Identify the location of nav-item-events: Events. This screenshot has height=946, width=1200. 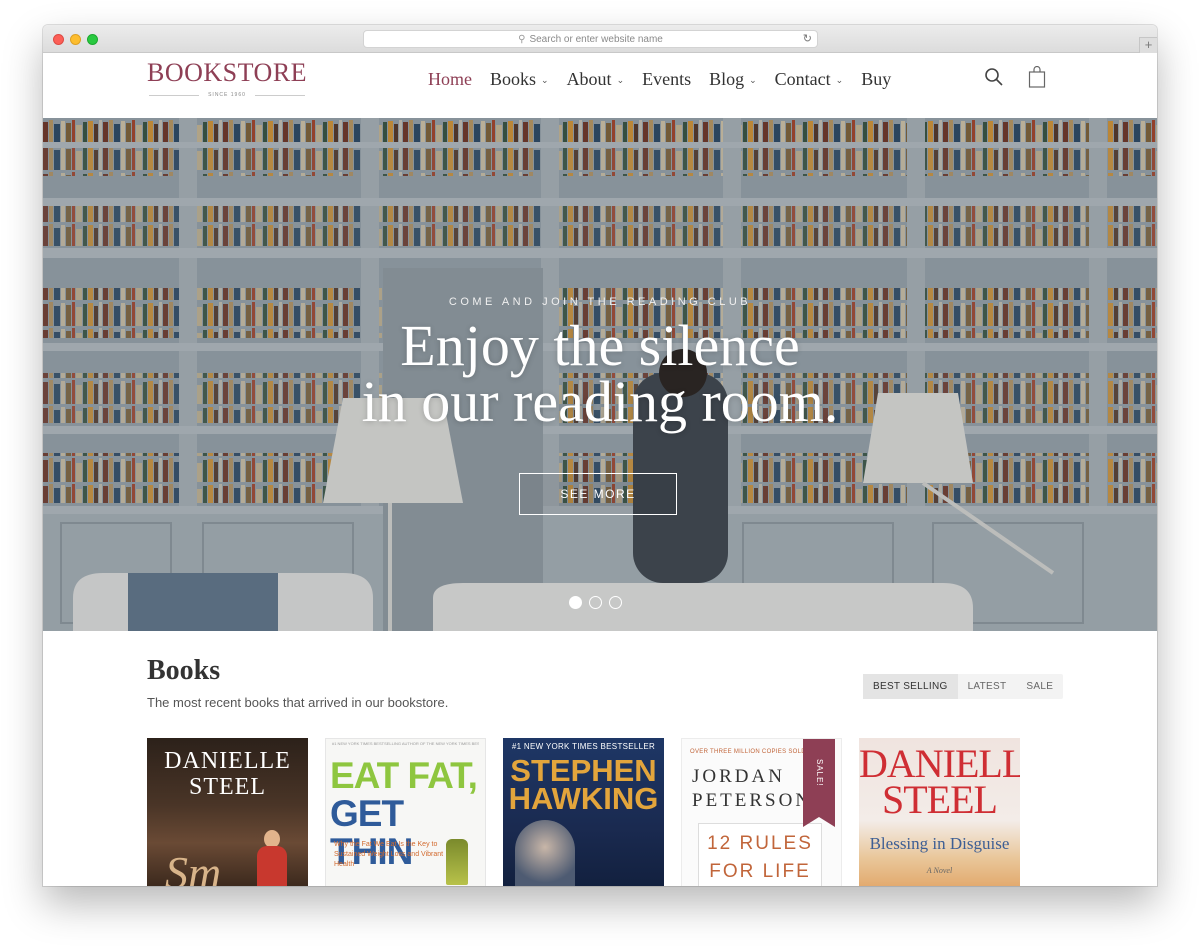
(666, 79).